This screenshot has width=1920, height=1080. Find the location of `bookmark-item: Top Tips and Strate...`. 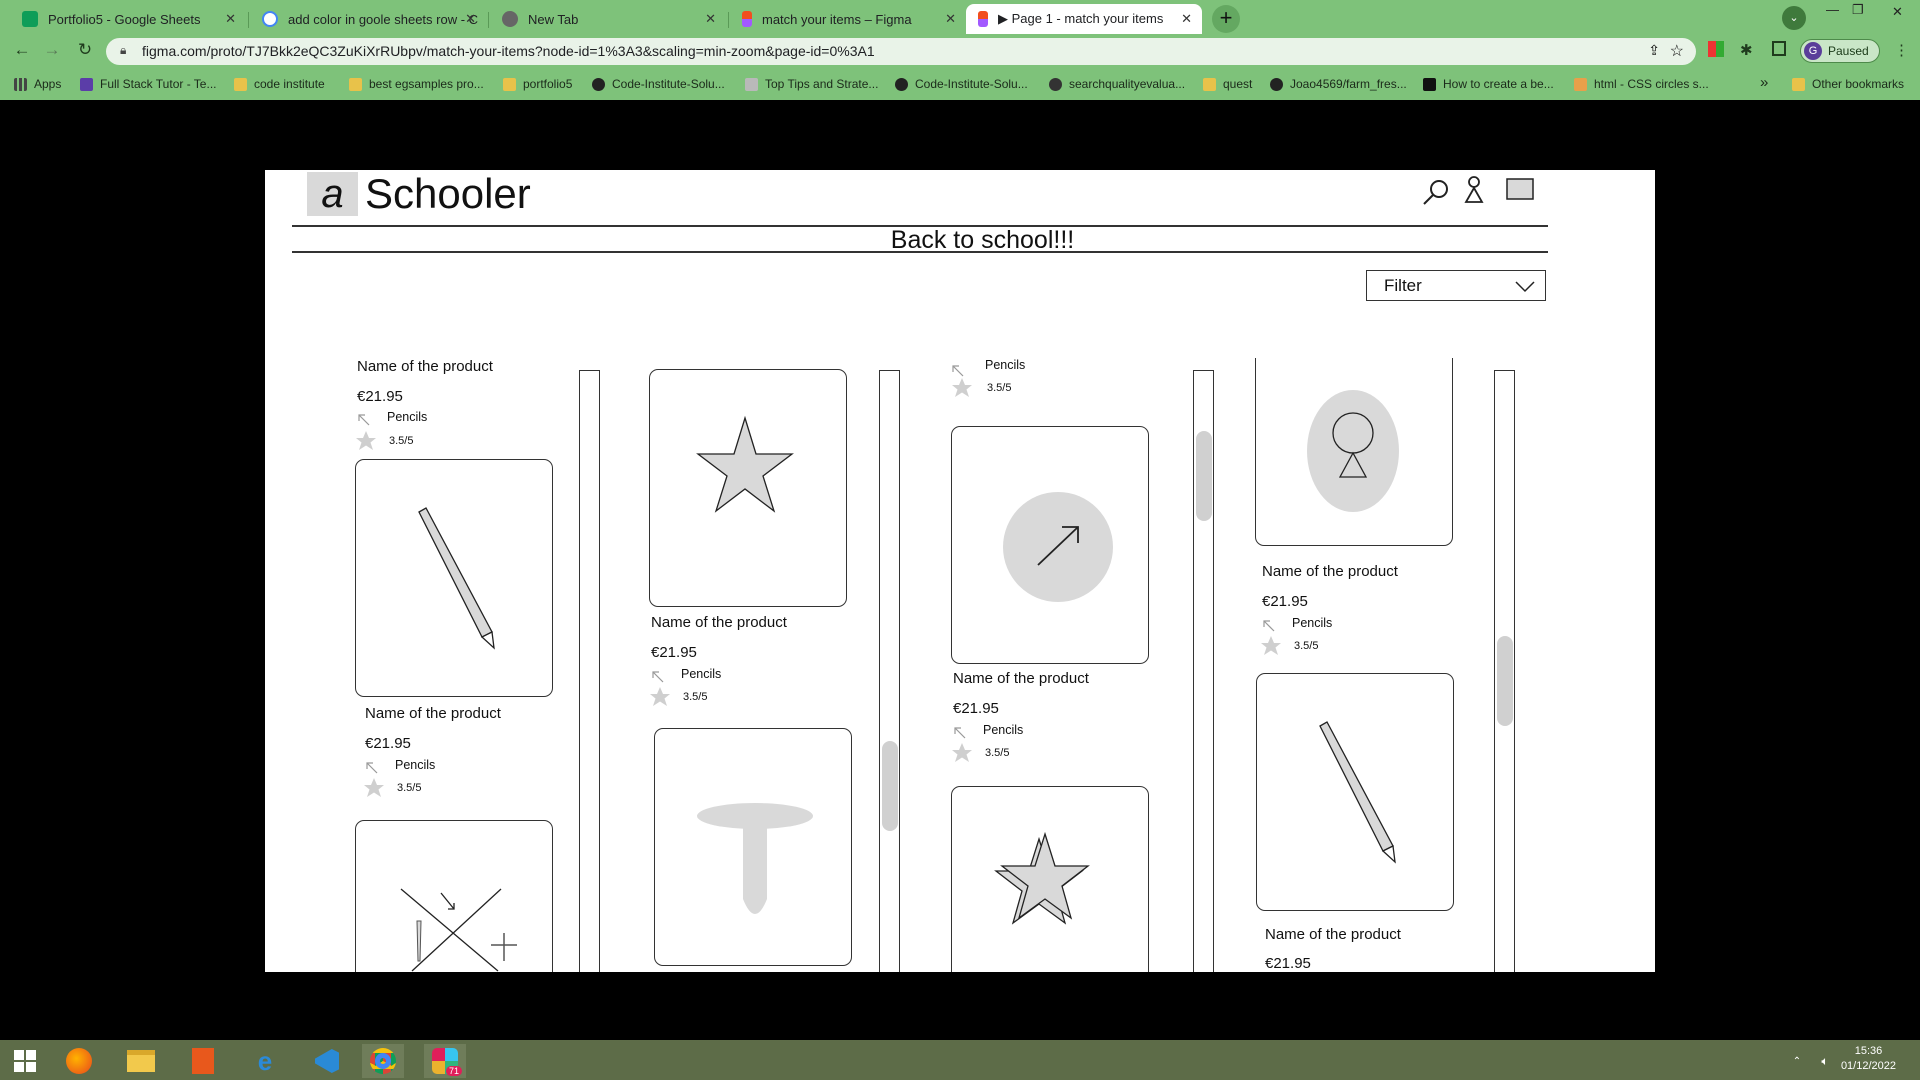

bookmark-item: Top Tips and Strate... is located at coordinates (811, 84).